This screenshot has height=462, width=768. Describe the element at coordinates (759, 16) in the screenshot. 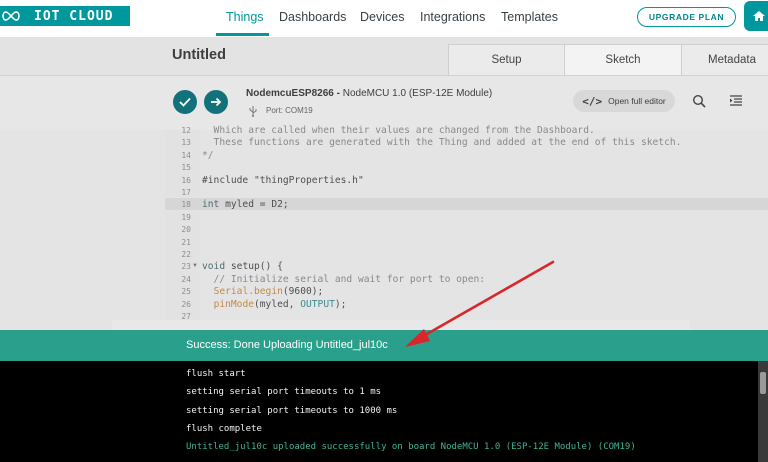

I see `home-icon` at that location.